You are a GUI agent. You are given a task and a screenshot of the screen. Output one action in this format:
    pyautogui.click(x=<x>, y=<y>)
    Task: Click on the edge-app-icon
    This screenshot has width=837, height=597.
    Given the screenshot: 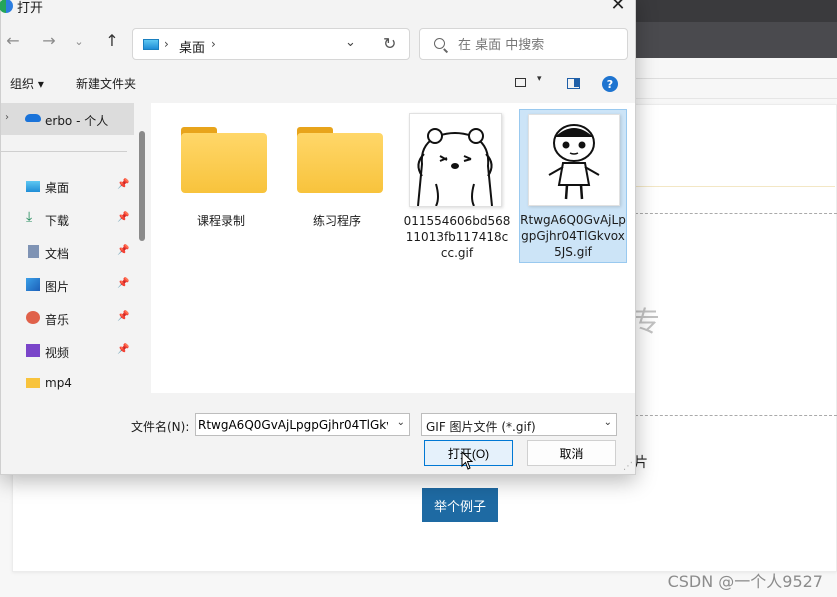 What is the action you would take?
    pyautogui.click(x=6, y=6)
    